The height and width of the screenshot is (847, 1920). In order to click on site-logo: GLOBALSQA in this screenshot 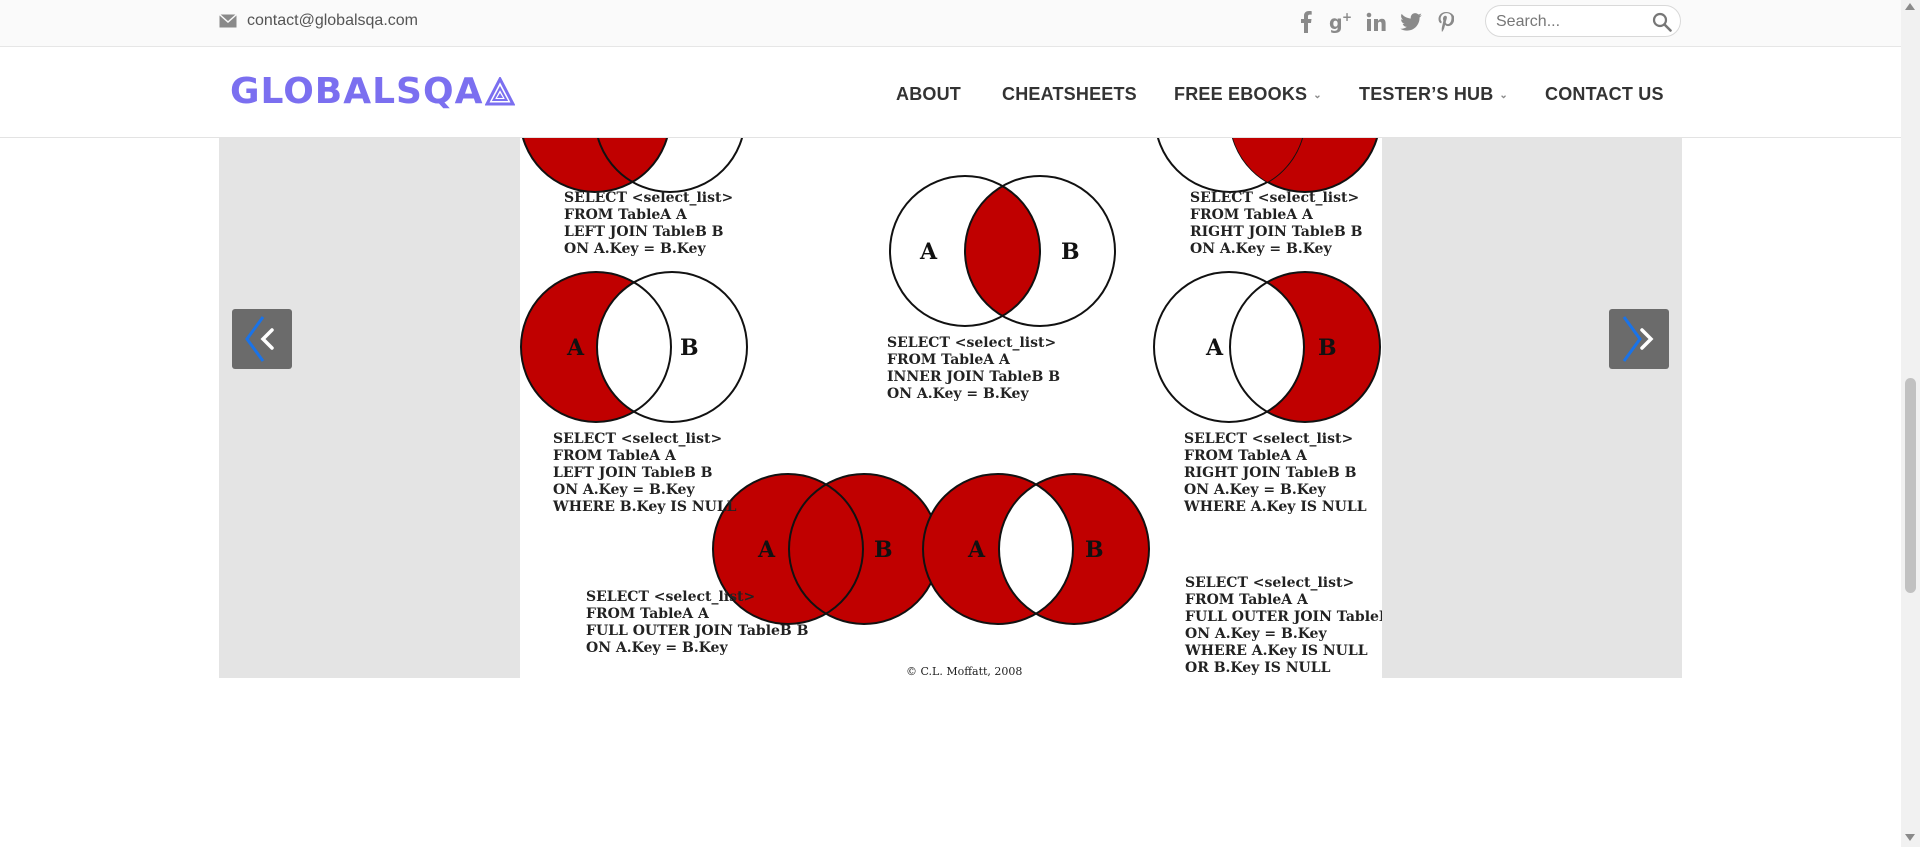, I will do `click(373, 91)`.